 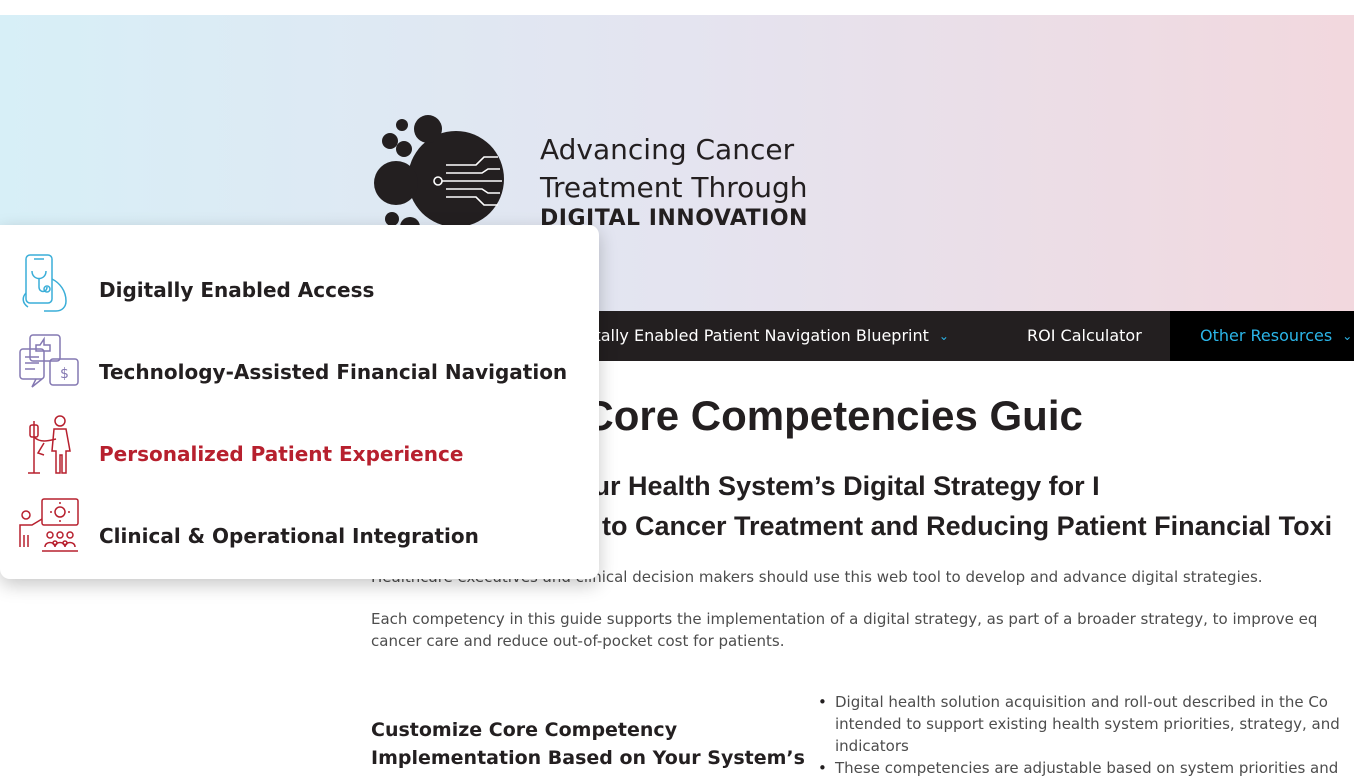 I want to click on presentation-team-icon, so click(x=49, y=525).